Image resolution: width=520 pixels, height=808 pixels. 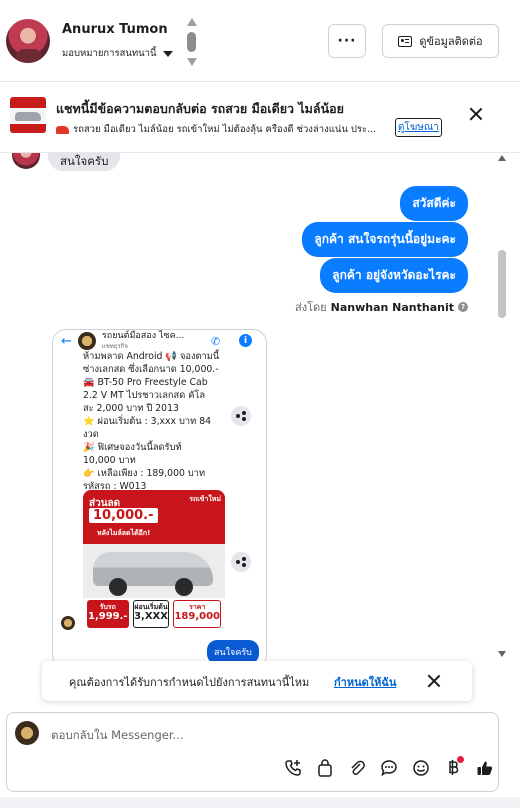 I want to click on car-icon, so click(x=62, y=129).